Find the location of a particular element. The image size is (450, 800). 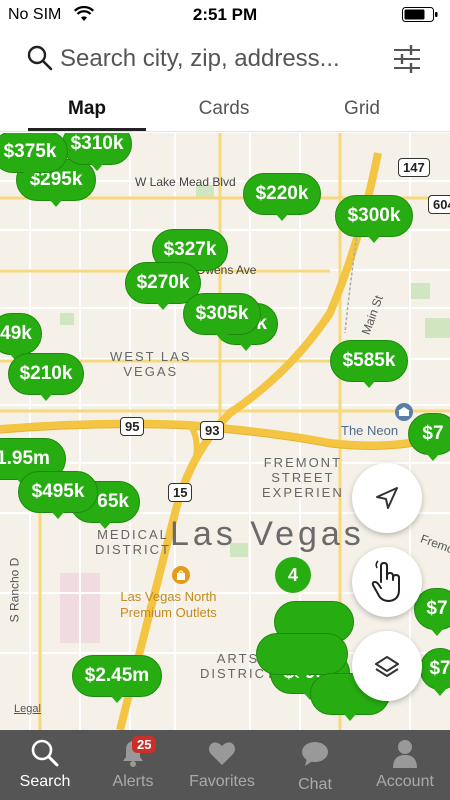

layers-icon is located at coordinates (387, 666).